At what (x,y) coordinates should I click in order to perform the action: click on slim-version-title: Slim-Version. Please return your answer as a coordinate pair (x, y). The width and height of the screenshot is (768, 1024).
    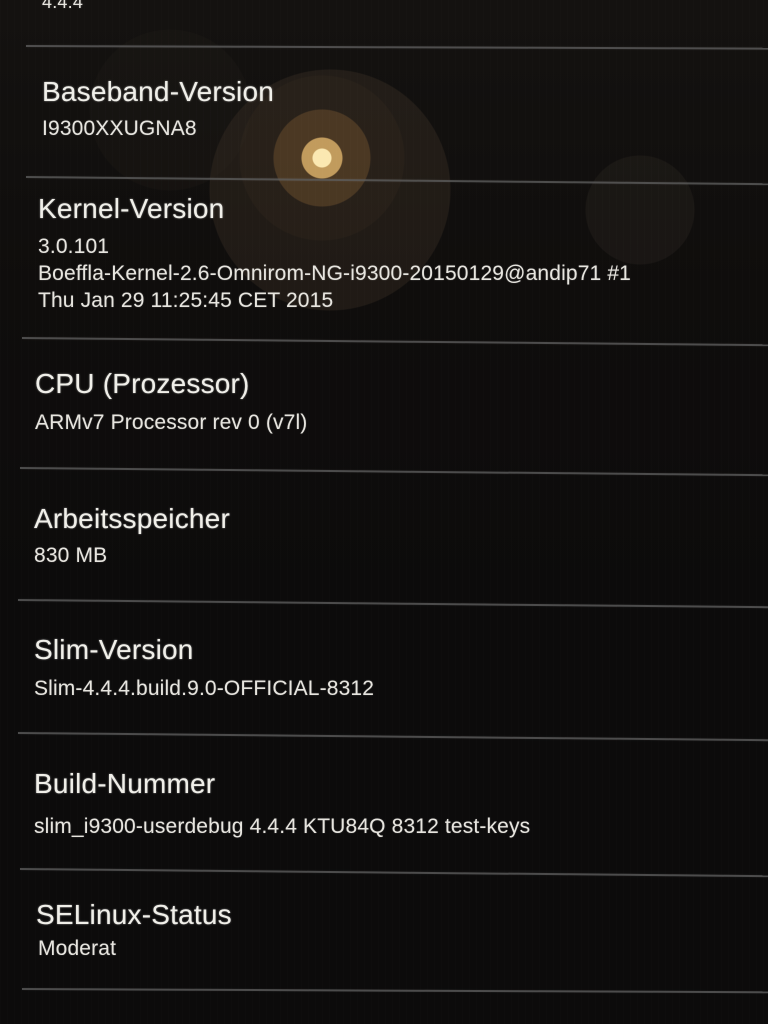
    Looking at the image, I should click on (114, 649).